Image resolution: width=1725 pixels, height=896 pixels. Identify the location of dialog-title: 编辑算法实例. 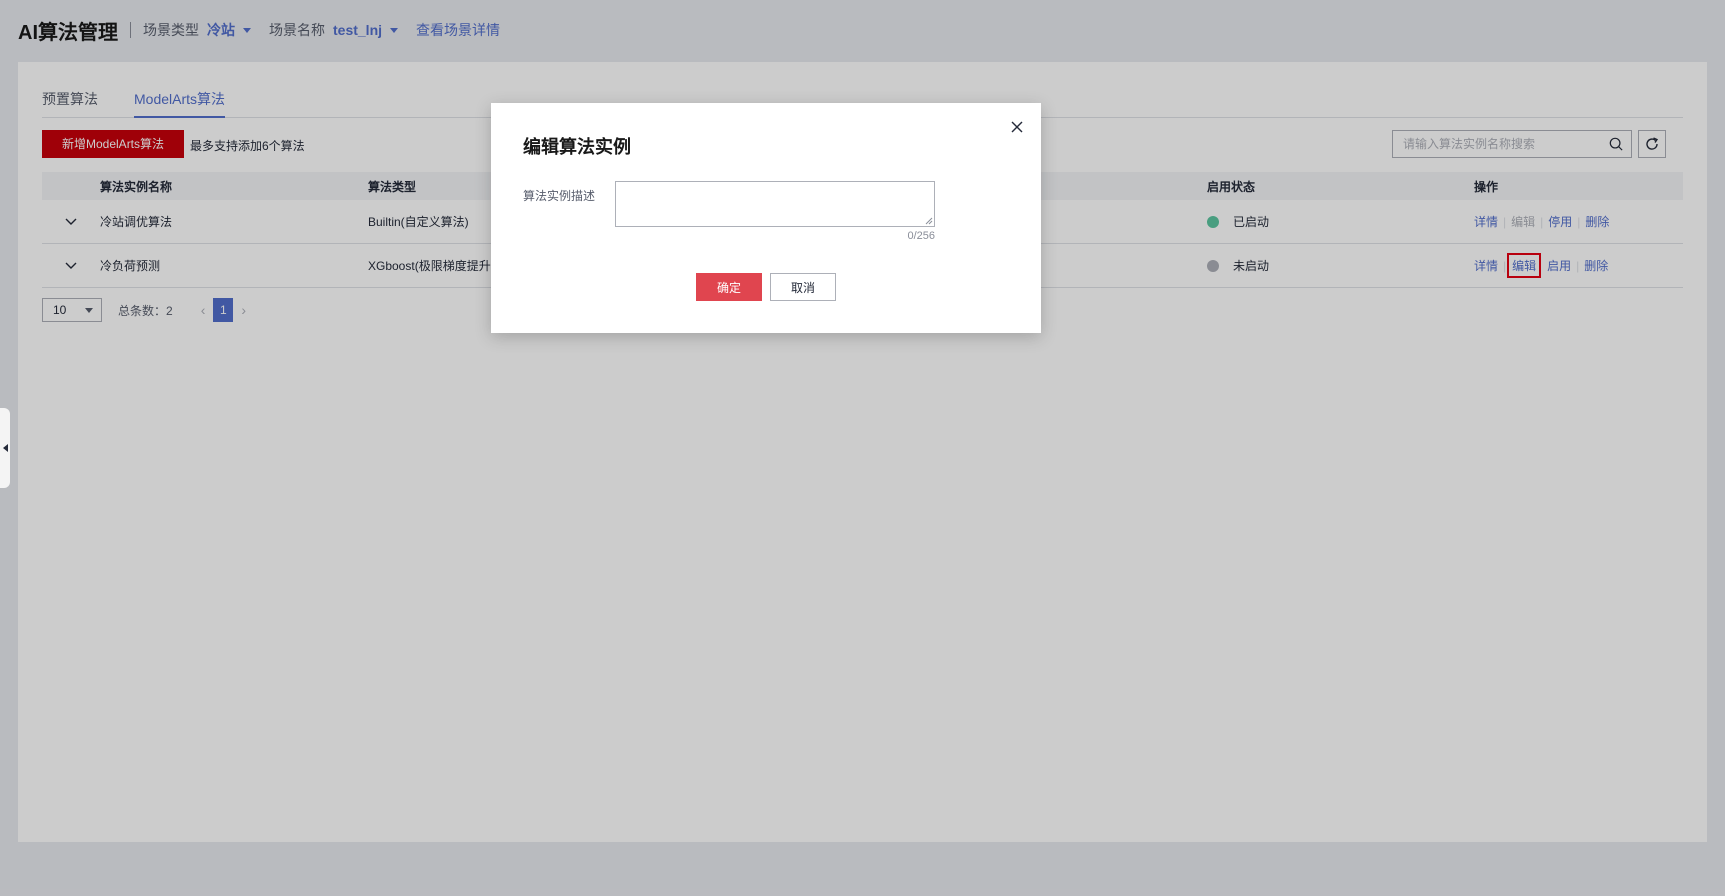
(577, 147).